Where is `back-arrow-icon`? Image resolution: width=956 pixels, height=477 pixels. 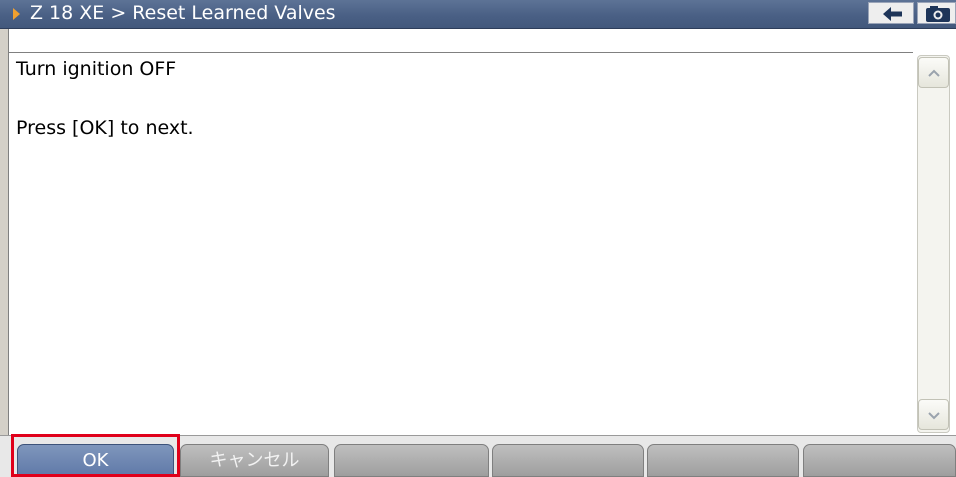
back-arrow-icon is located at coordinates (892, 14).